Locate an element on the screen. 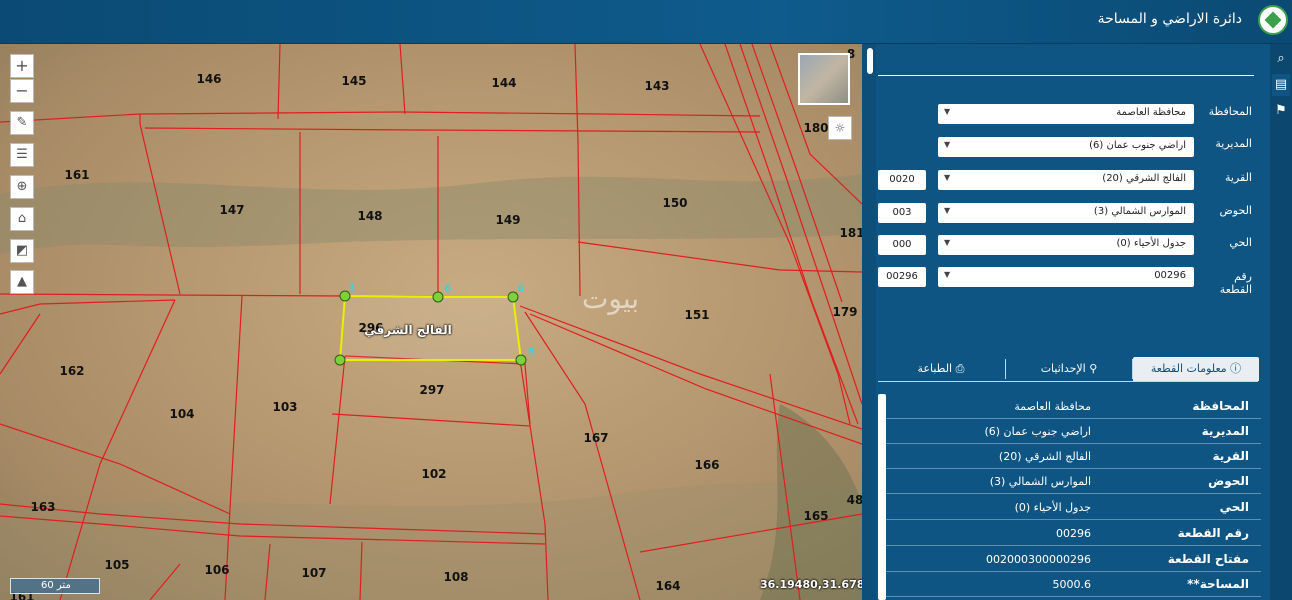 Image resolution: width=1292 pixels, height=600 pixels. department-logo is located at coordinates (1273, 20).